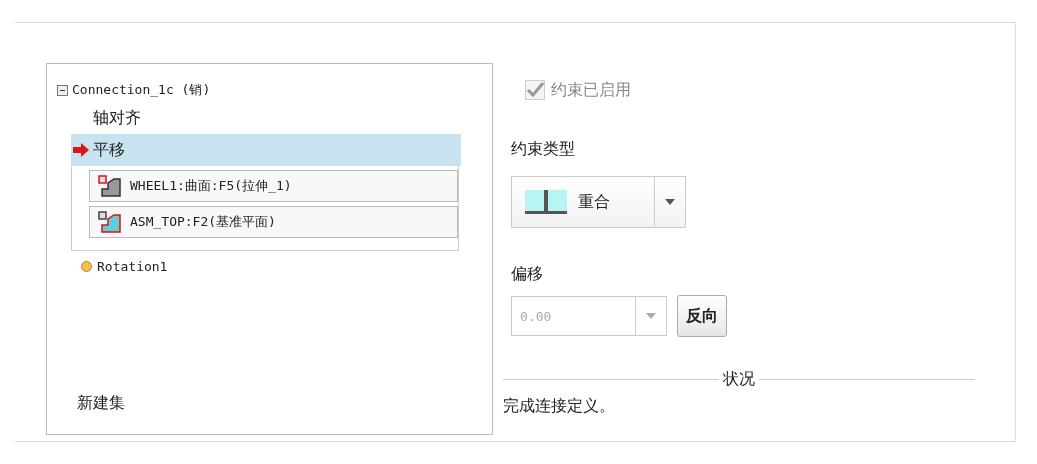 This screenshot has width=1037, height=464. I want to click on new-set-link: 新建集, so click(101, 403).